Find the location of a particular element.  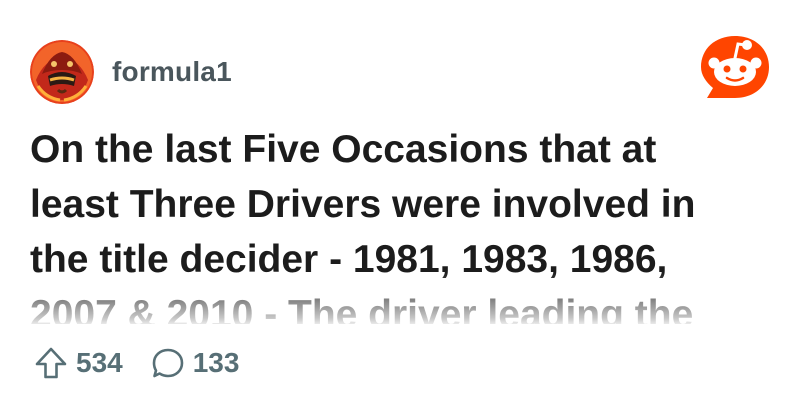

subreddit-avatar-icon is located at coordinates (62, 72).